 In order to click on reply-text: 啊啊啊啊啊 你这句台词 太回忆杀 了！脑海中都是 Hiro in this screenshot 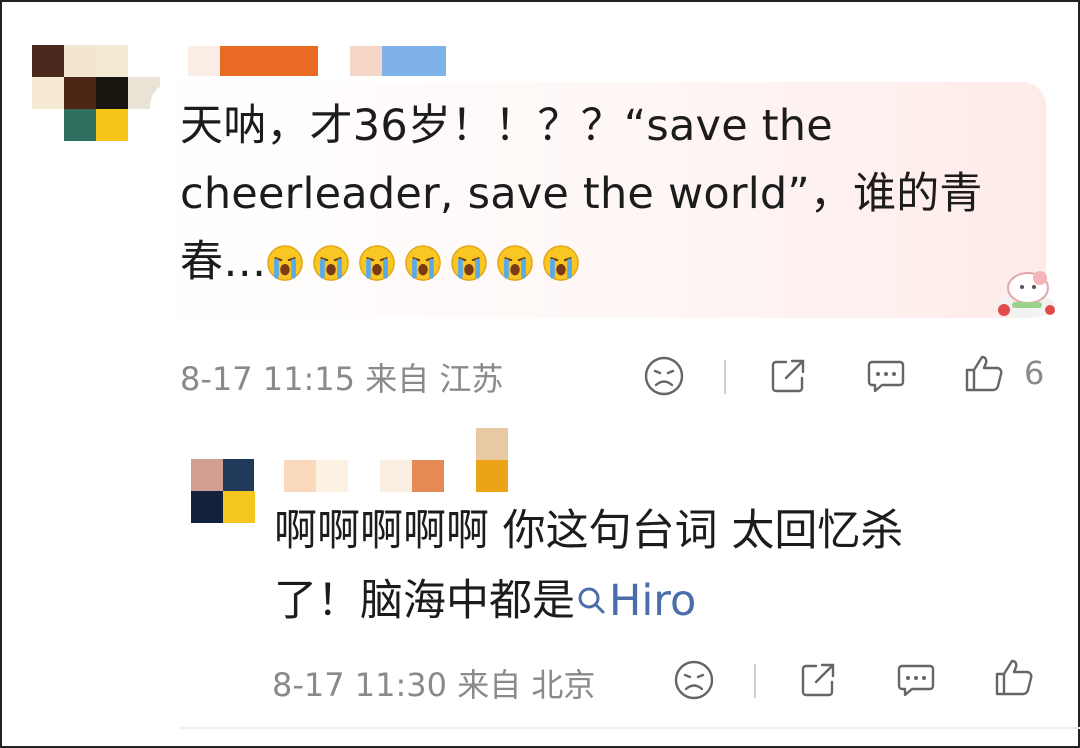, I will do `click(644, 566)`.